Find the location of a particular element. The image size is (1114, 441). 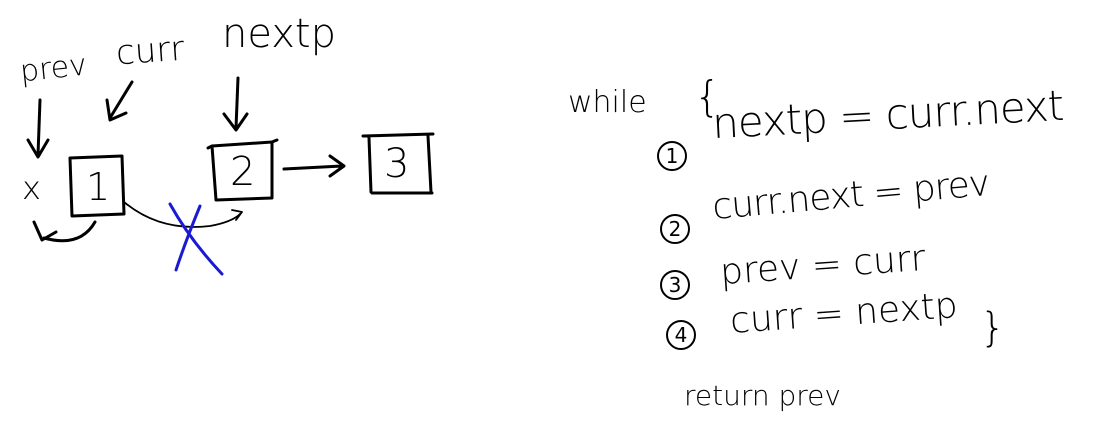

curr-pointer-arrow is located at coordinates (119, 101).